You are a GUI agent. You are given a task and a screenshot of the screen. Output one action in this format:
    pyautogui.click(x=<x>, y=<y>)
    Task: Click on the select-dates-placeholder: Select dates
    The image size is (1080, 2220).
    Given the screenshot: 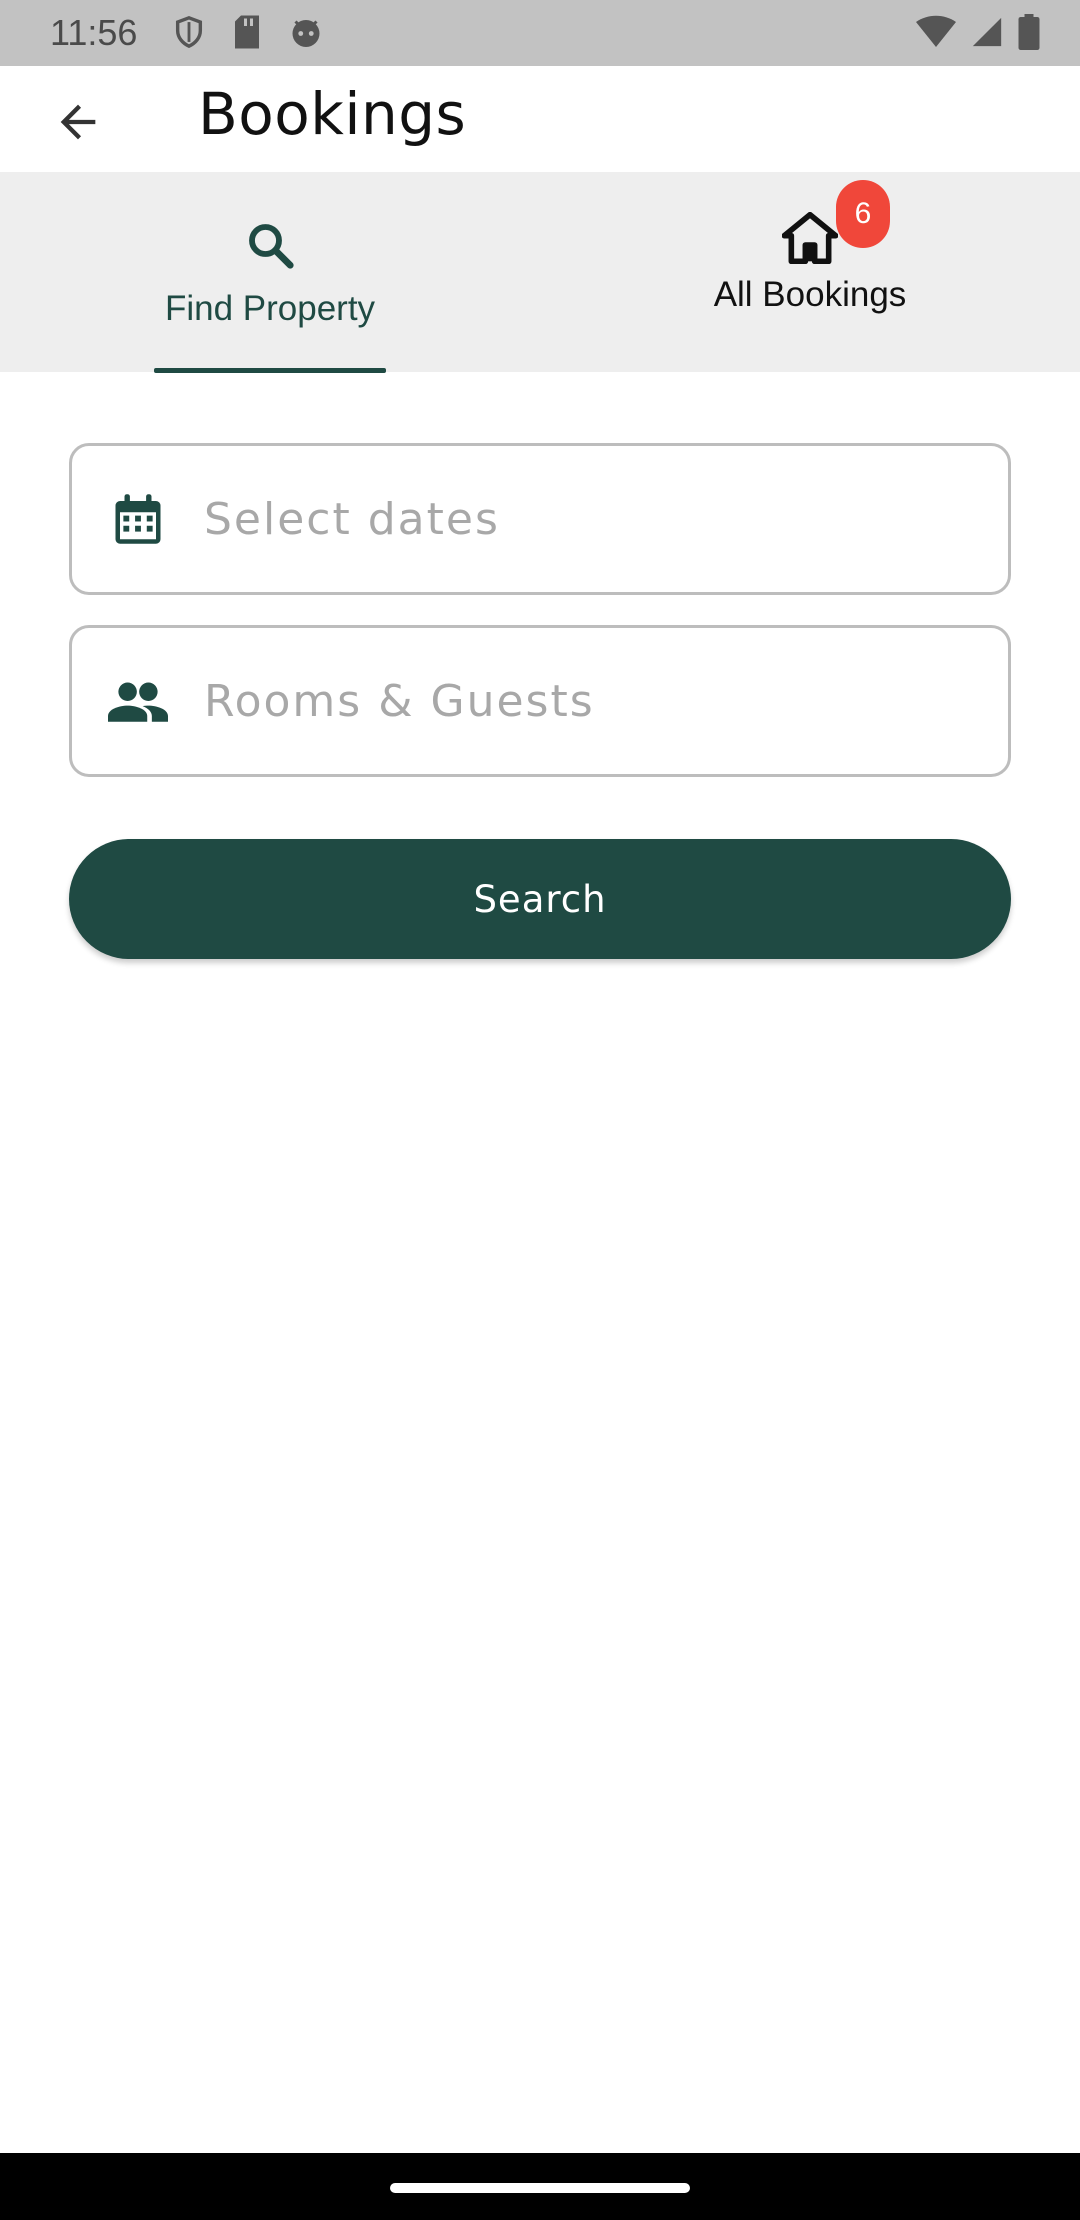 What is the action you would take?
    pyautogui.click(x=352, y=519)
    